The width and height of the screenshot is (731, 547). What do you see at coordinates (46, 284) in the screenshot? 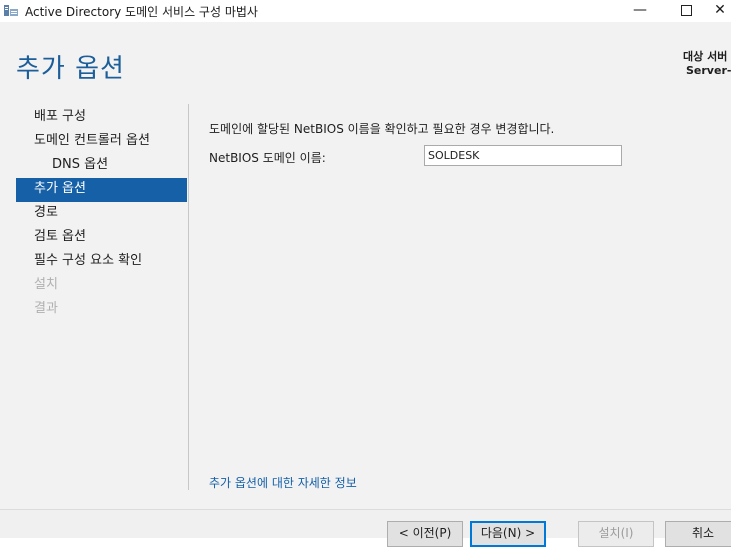
I see `nav-item: 설치` at bounding box center [46, 284].